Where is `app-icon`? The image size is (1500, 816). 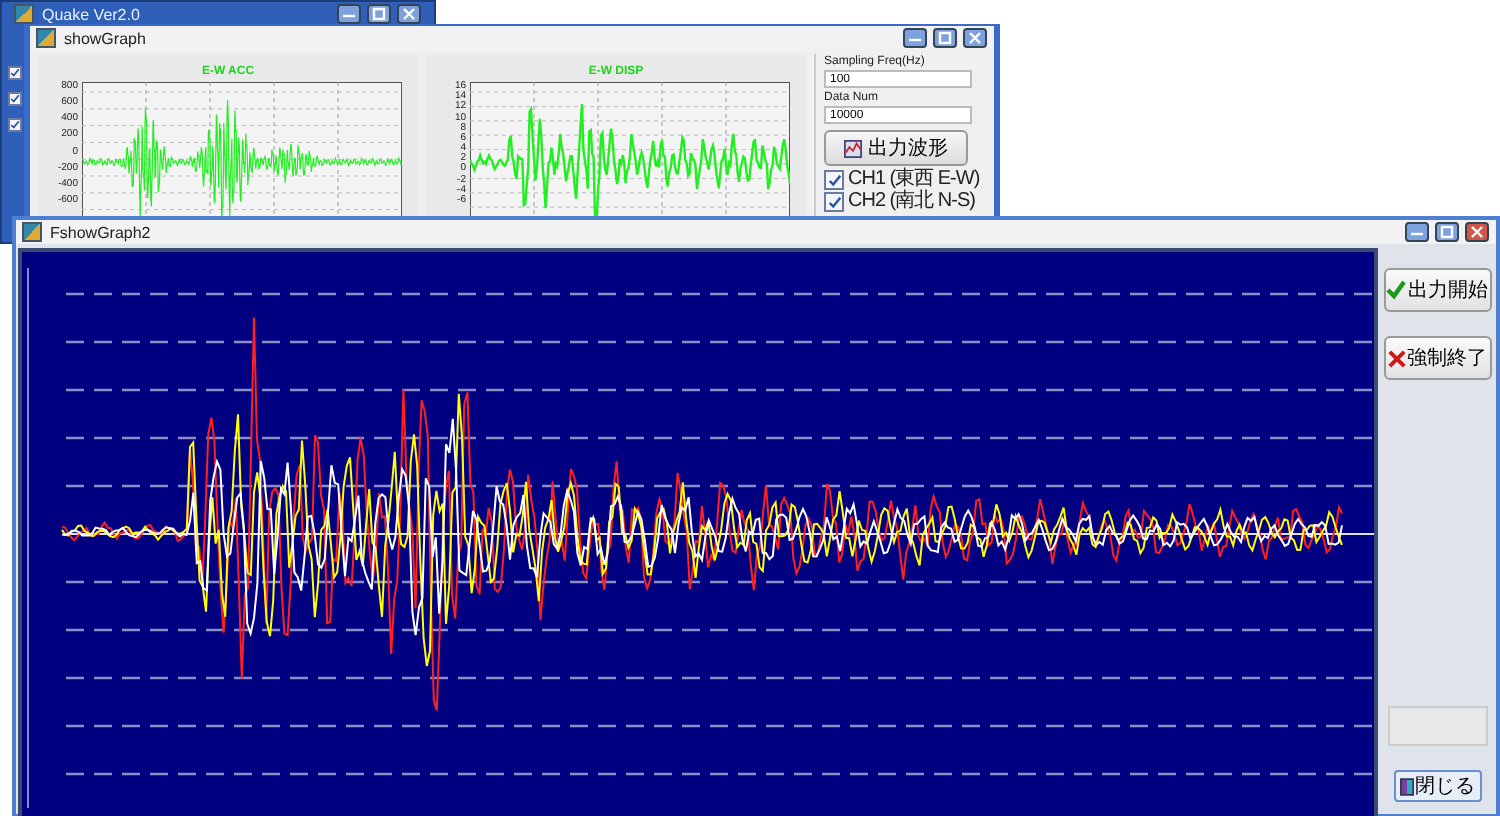
app-icon is located at coordinates (32, 232).